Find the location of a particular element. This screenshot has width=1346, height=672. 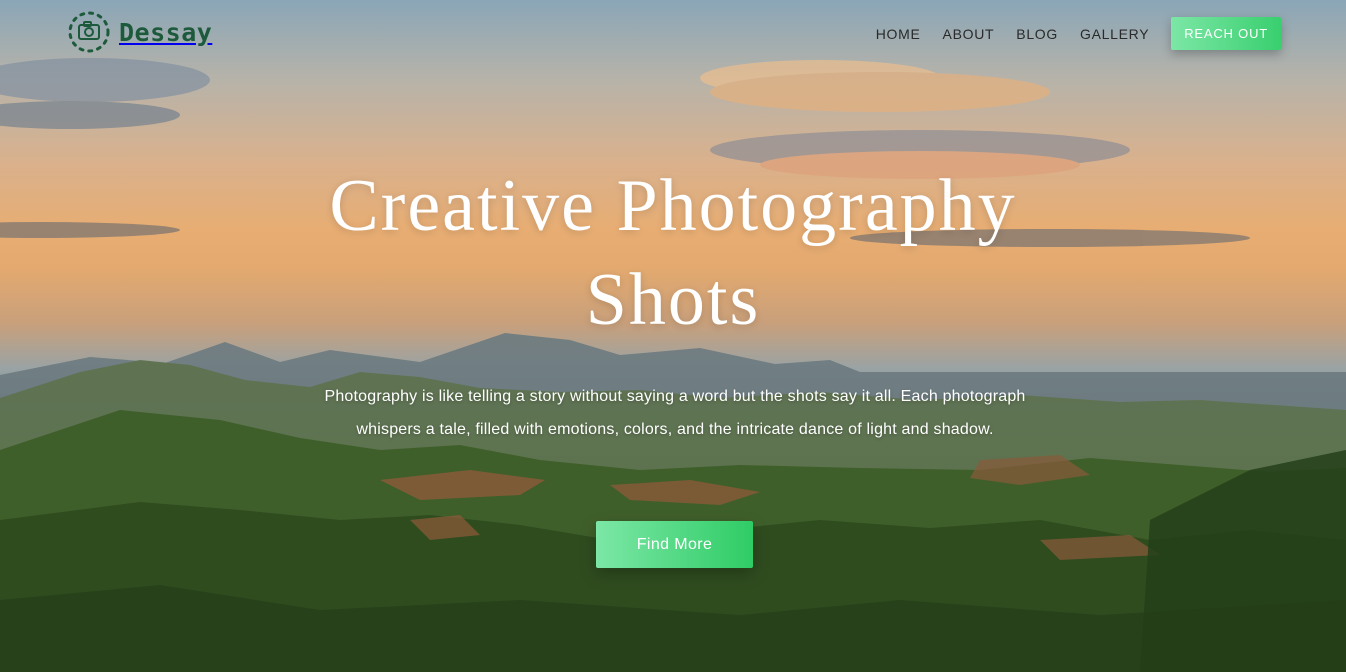

find-more-button: Find More is located at coordinates (674, 544).